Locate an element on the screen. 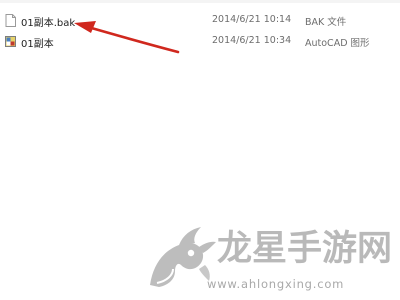 The image size is (400, 300). column-header-strip is located at coordinates (200, 1).